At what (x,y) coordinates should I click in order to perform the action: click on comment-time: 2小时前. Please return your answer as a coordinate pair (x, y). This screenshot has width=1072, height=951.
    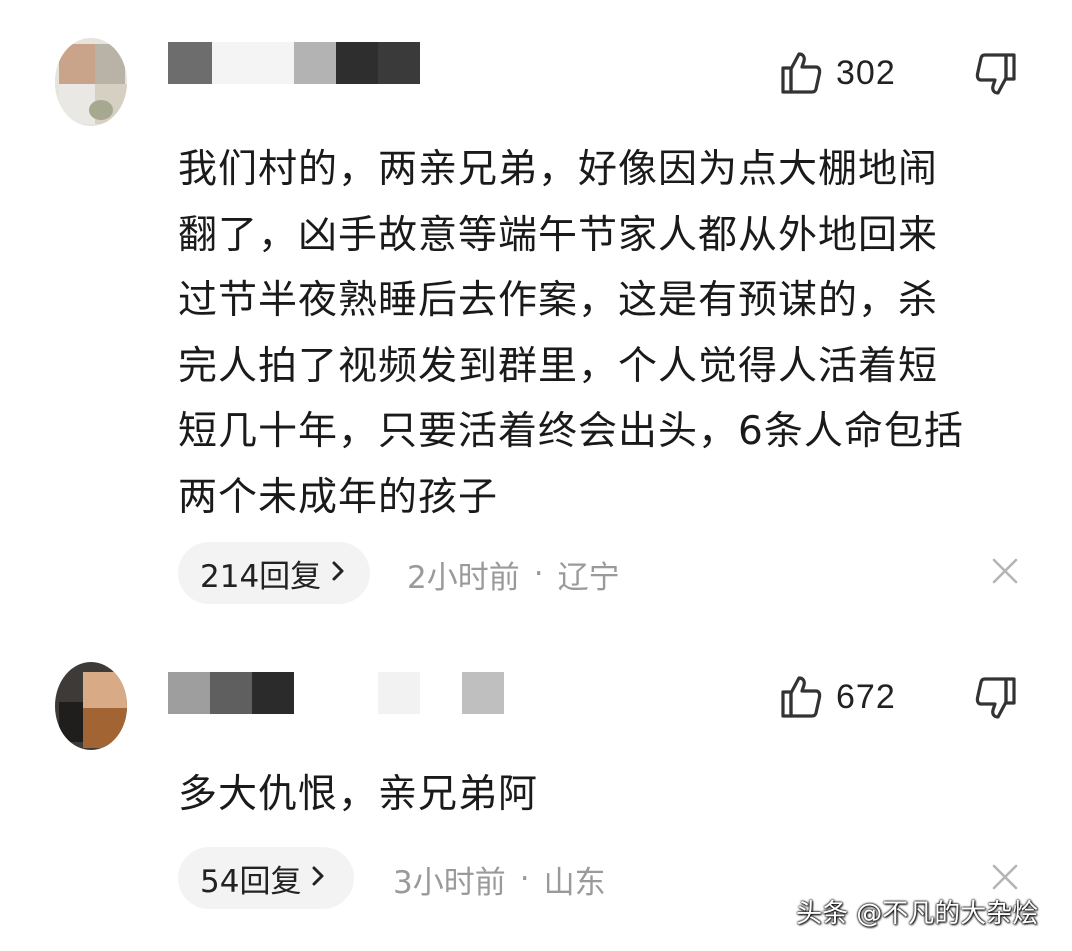
    Looking at the image, I should click on (463, 577).